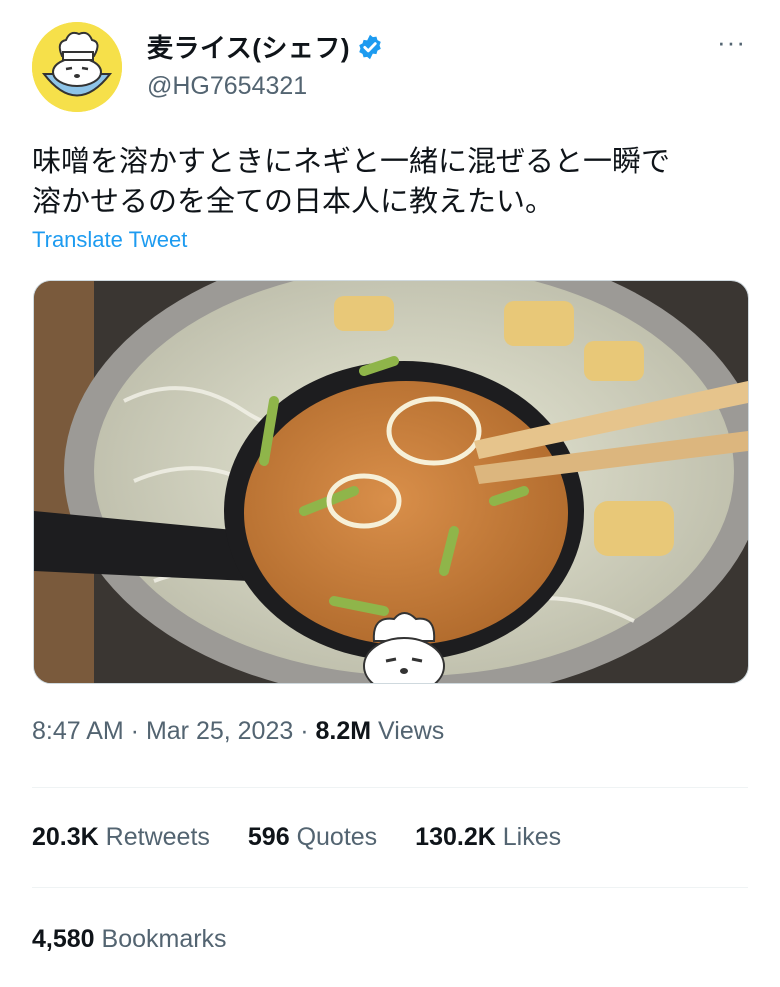  Describe the element at coordinates (219, 731) in the screenshot. I see `tweet-date: Mar 25, 2023` at that location.